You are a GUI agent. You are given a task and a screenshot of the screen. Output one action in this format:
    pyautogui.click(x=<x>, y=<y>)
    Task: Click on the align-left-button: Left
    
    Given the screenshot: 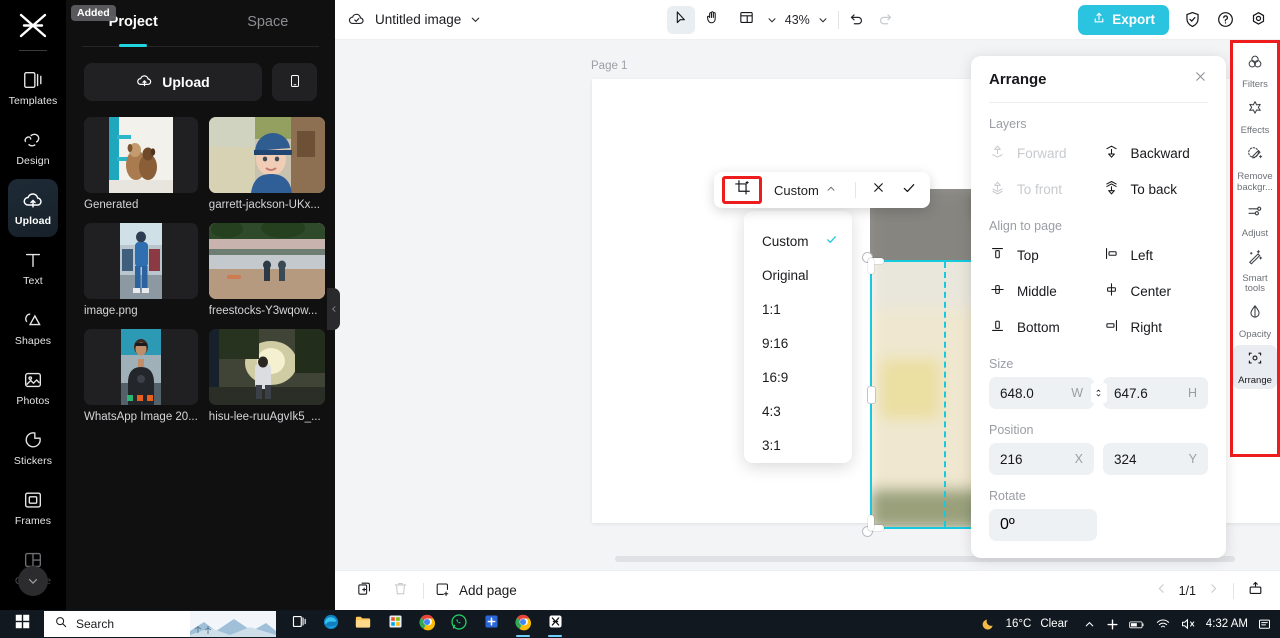 What is the action you would take?
    pyautogui.click(x=1156, y=255)
    